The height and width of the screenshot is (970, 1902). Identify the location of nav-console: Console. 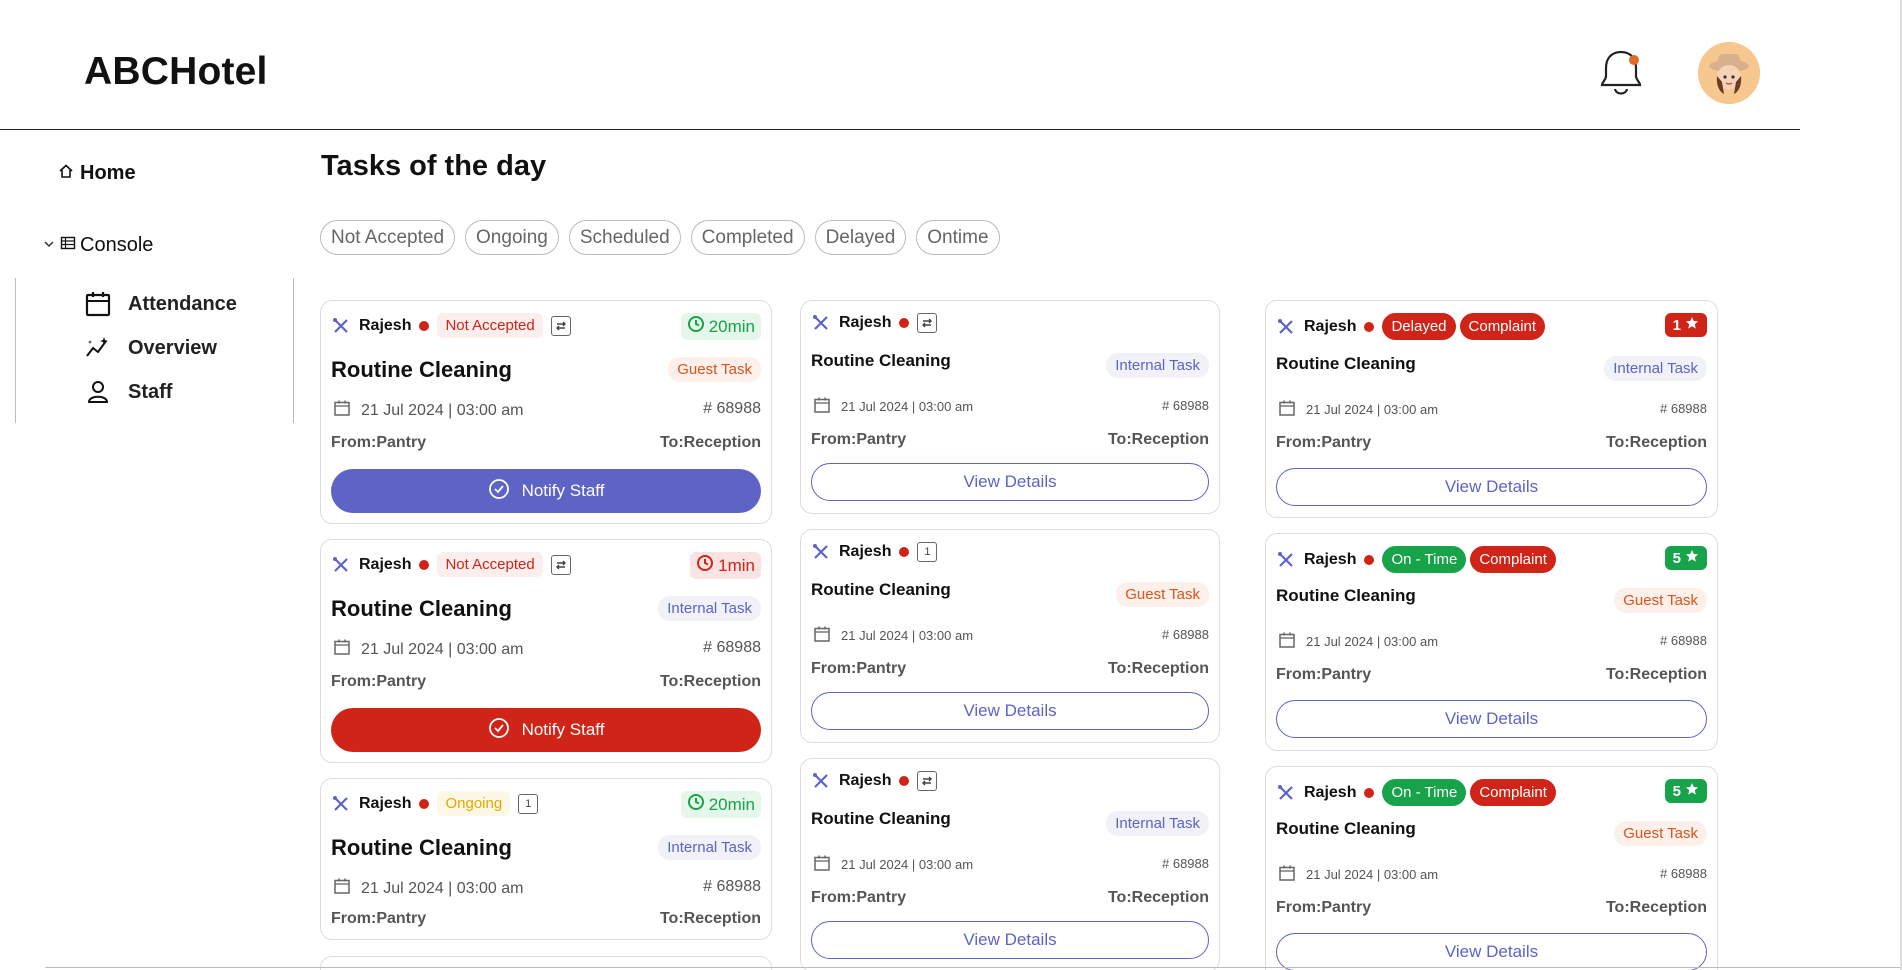
(97, 245).